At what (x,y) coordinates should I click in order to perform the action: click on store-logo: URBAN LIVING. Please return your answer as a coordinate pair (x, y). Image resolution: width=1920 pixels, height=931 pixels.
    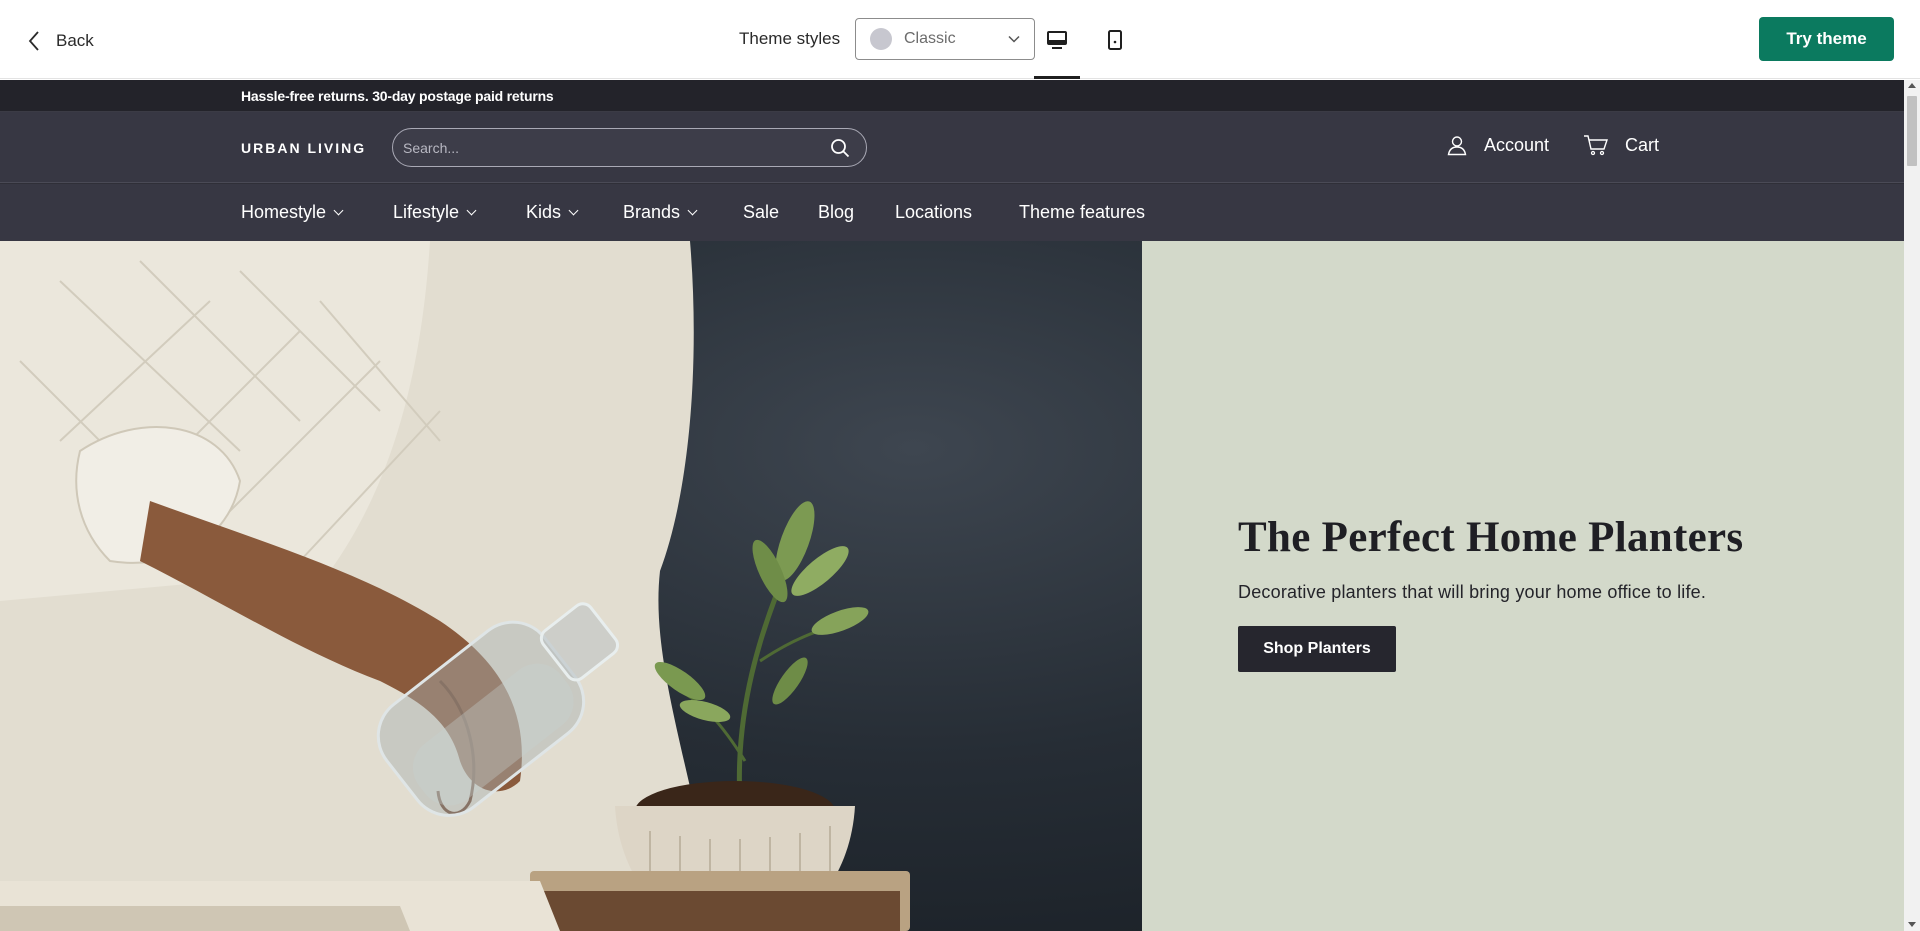
    Looking at the image, I should click on (303, 148).